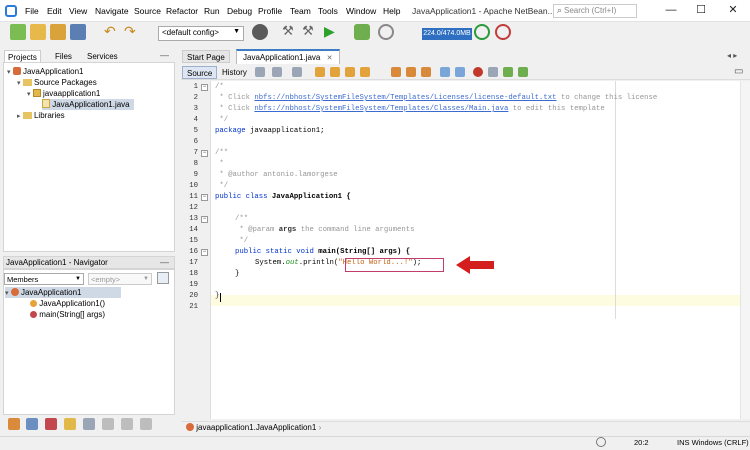 Image resolution: width=750 pixels, height=450 pixels. What do you see at coordinates (78, 32) in the screenshot?
I see `save-all-icon` at bounding box center [78, 32].